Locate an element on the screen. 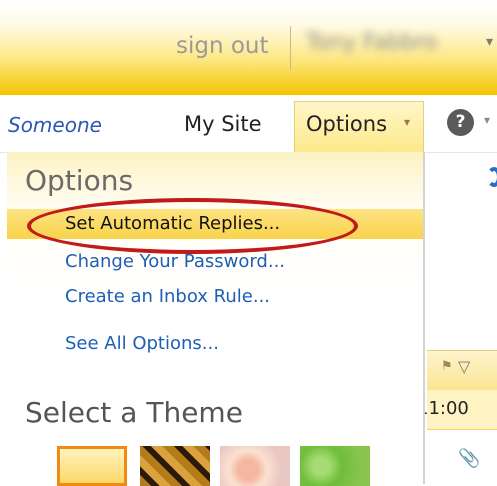 The height and width of the screenshot is (486, 497). nav-someone-link: Someone is located at coordinates (55, 125).